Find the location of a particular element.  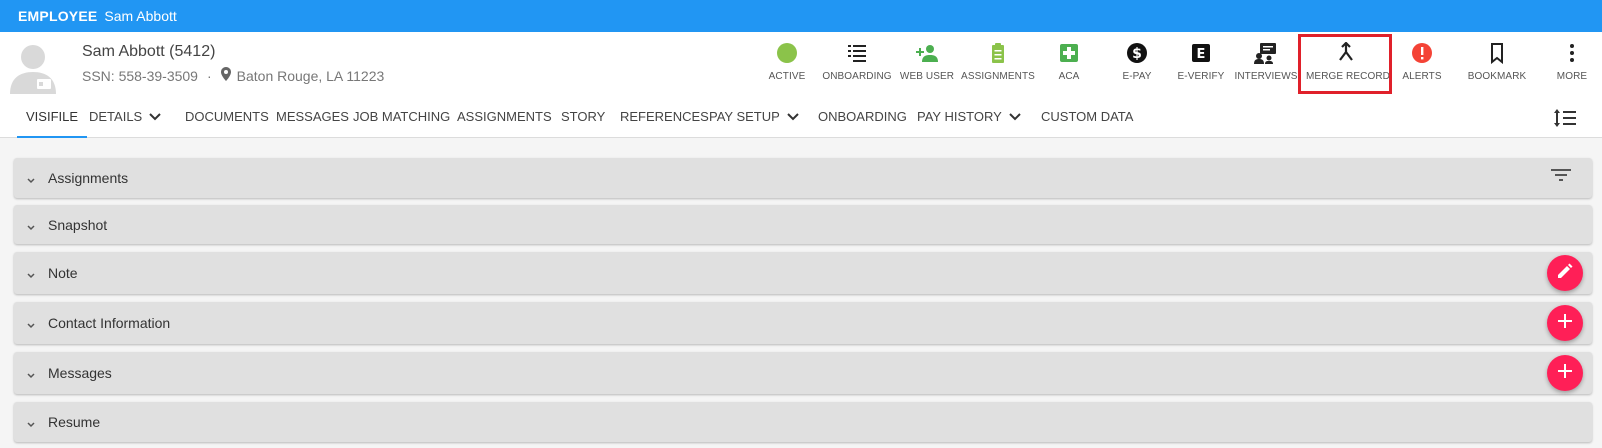

tab-onboarding: ONBOARDING is located at coordinates (862, 117).